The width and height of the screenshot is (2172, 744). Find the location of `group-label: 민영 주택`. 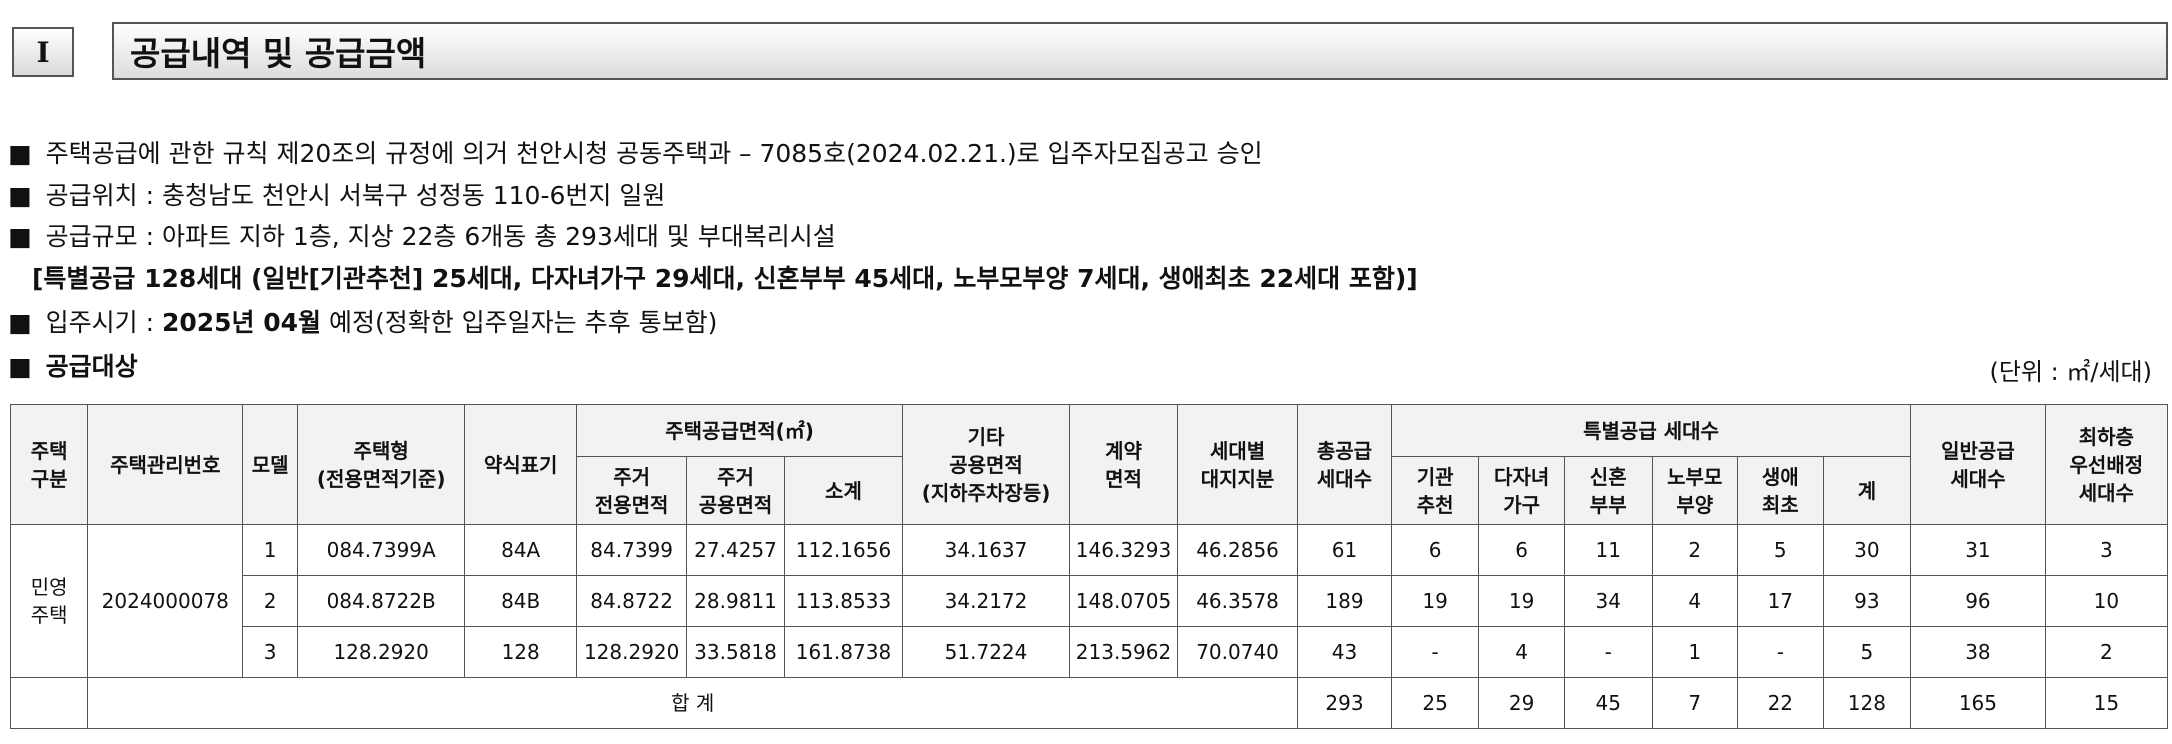

group-label: 민영 주택 is located at coordinates (49, 601).